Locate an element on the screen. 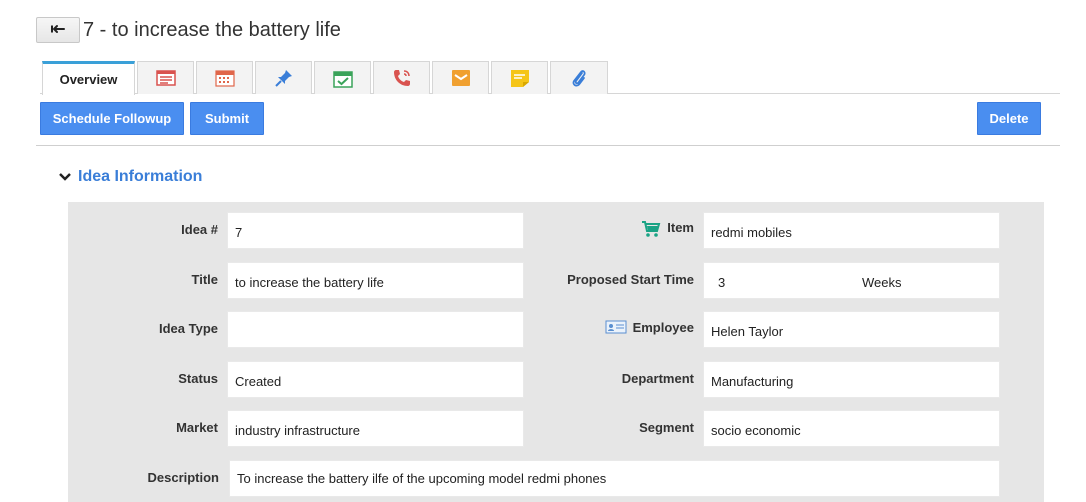 The height and width of the screenshot is (502, 1086). title-label: Title is located at coordinates (143, 281).